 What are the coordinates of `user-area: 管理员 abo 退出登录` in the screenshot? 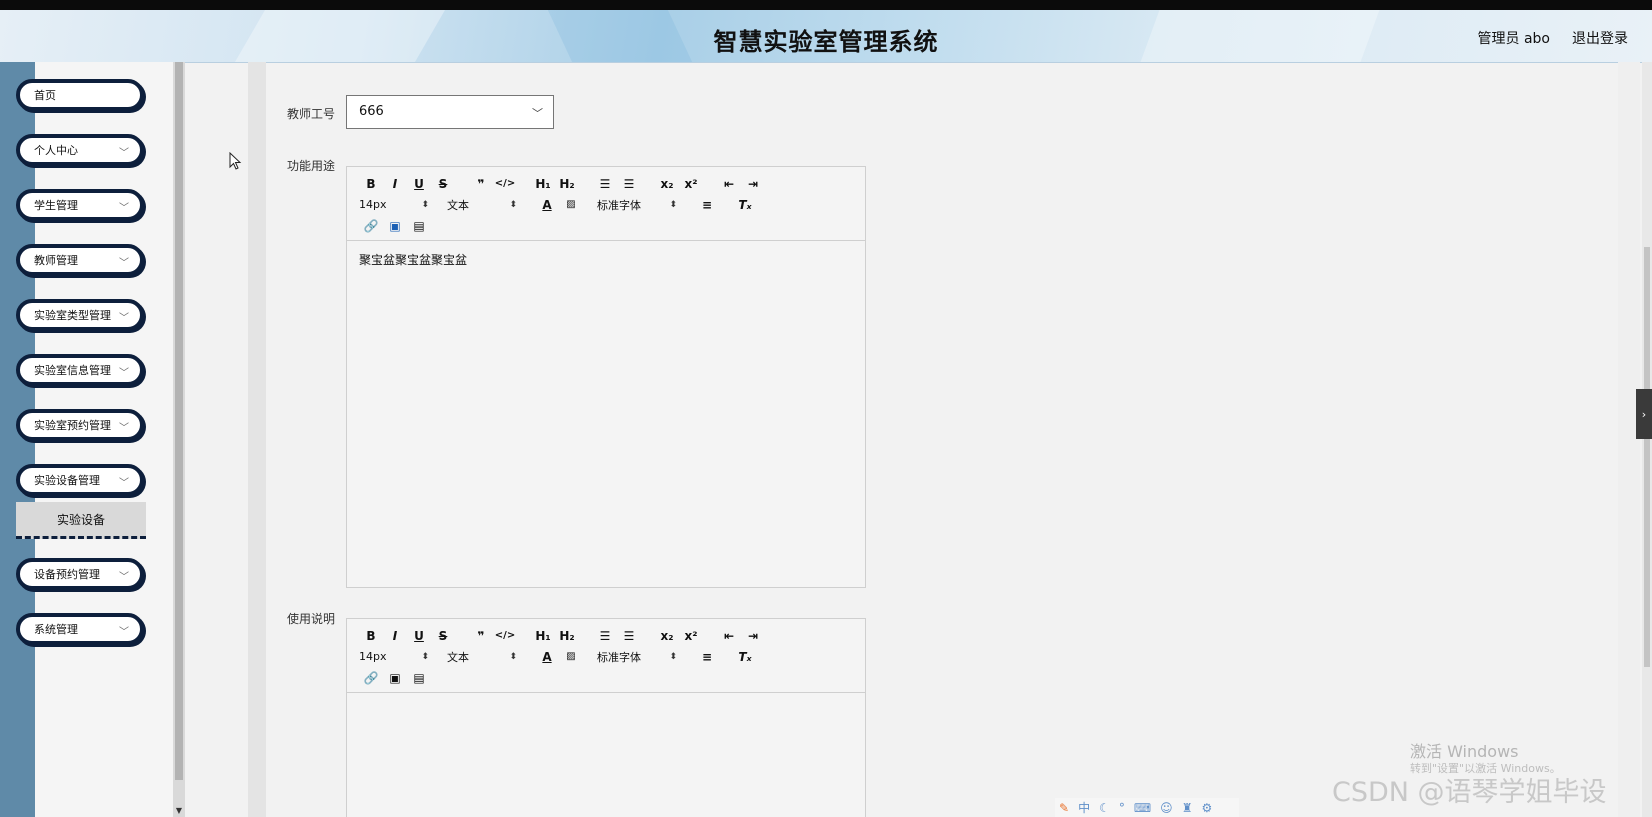 It's located at (1553, 38).